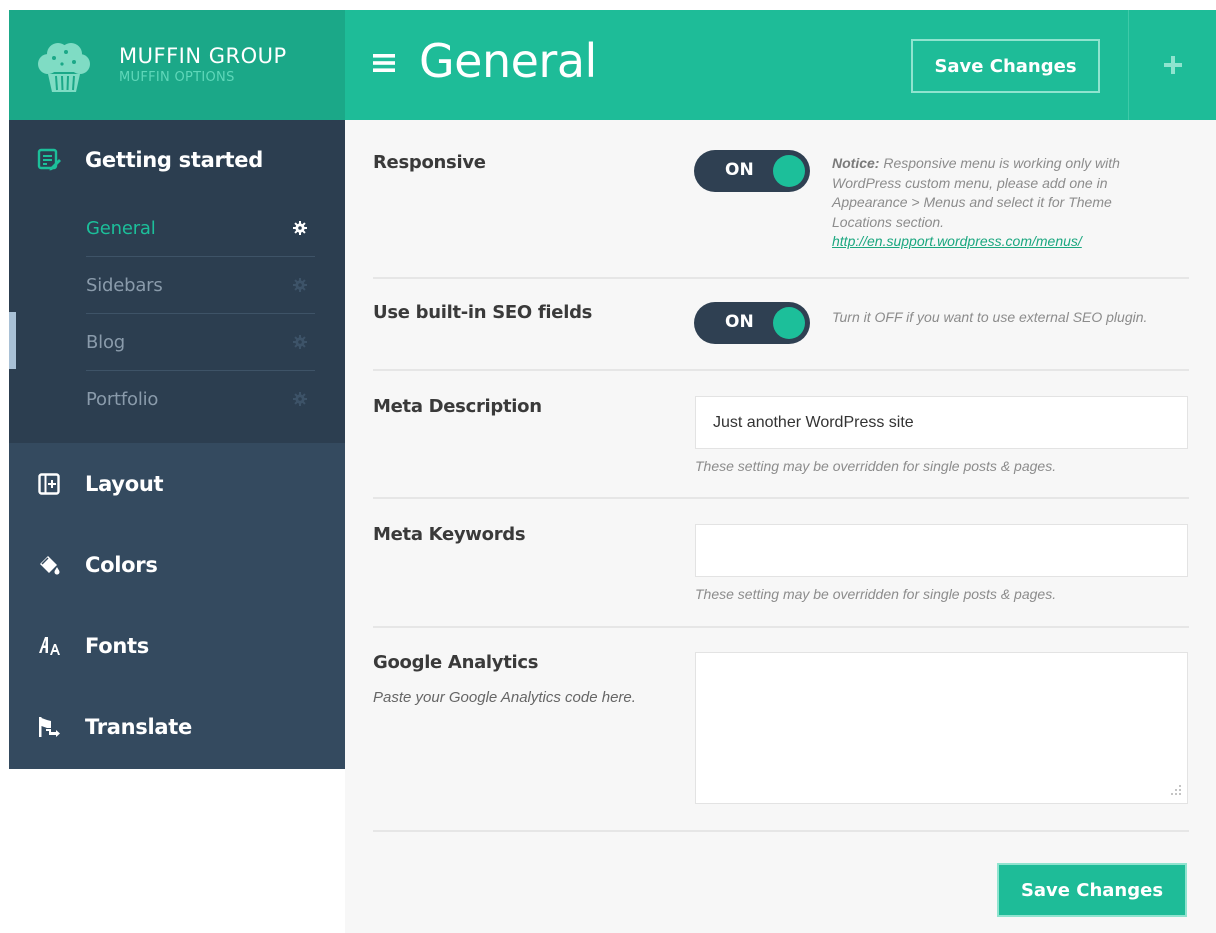 The width and height of the screenshot is (1216, 933). Describe the element at coordinates (203, 56) in the screenshot. I see `brand-title: MUFFIN GROUP` at that location.